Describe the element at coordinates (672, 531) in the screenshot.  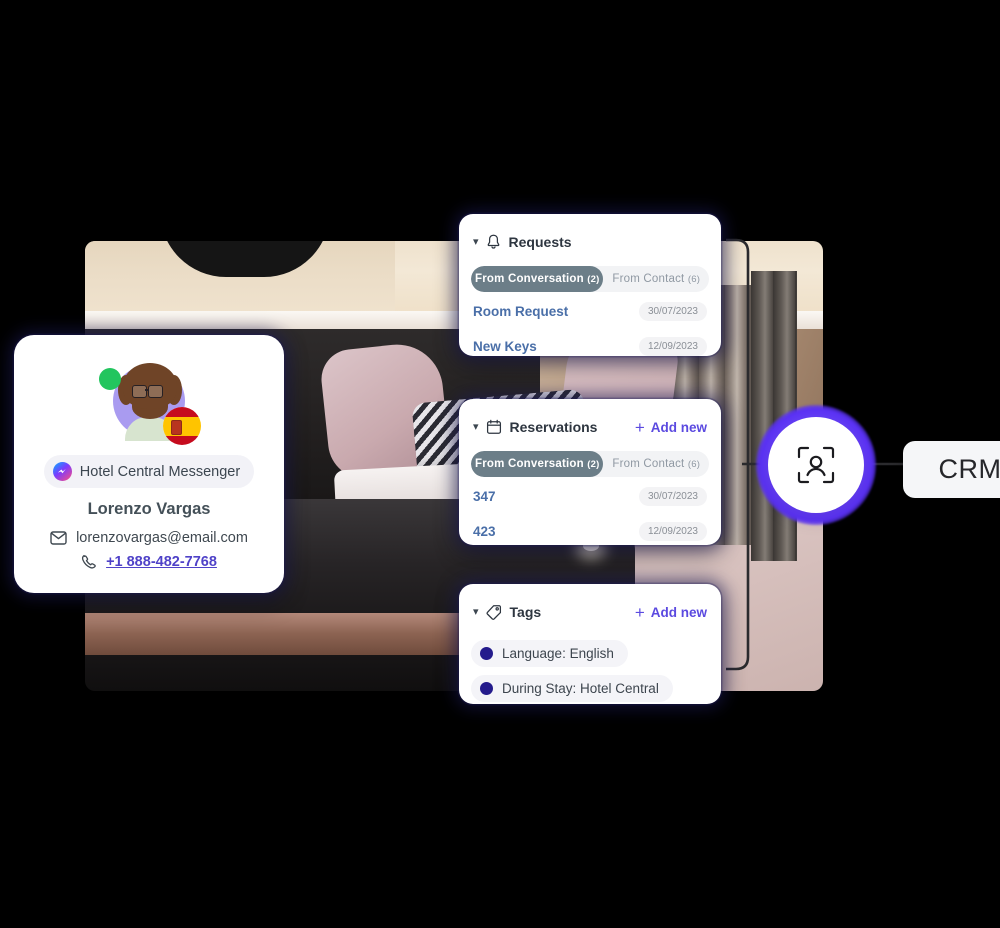
I see `reservation-date: 12/09/2023` at that location.